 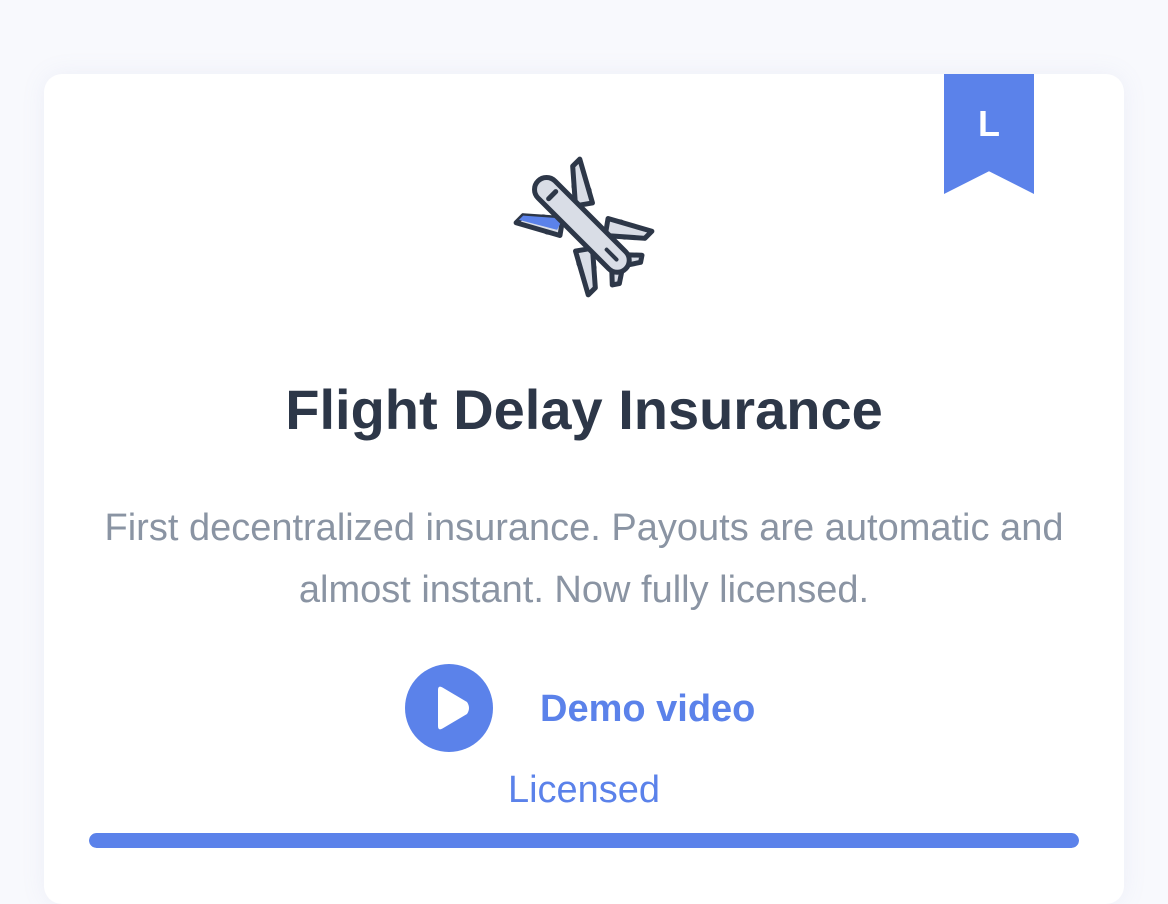 I want to click on progress-bar-fill, so click(x=584, y=840).